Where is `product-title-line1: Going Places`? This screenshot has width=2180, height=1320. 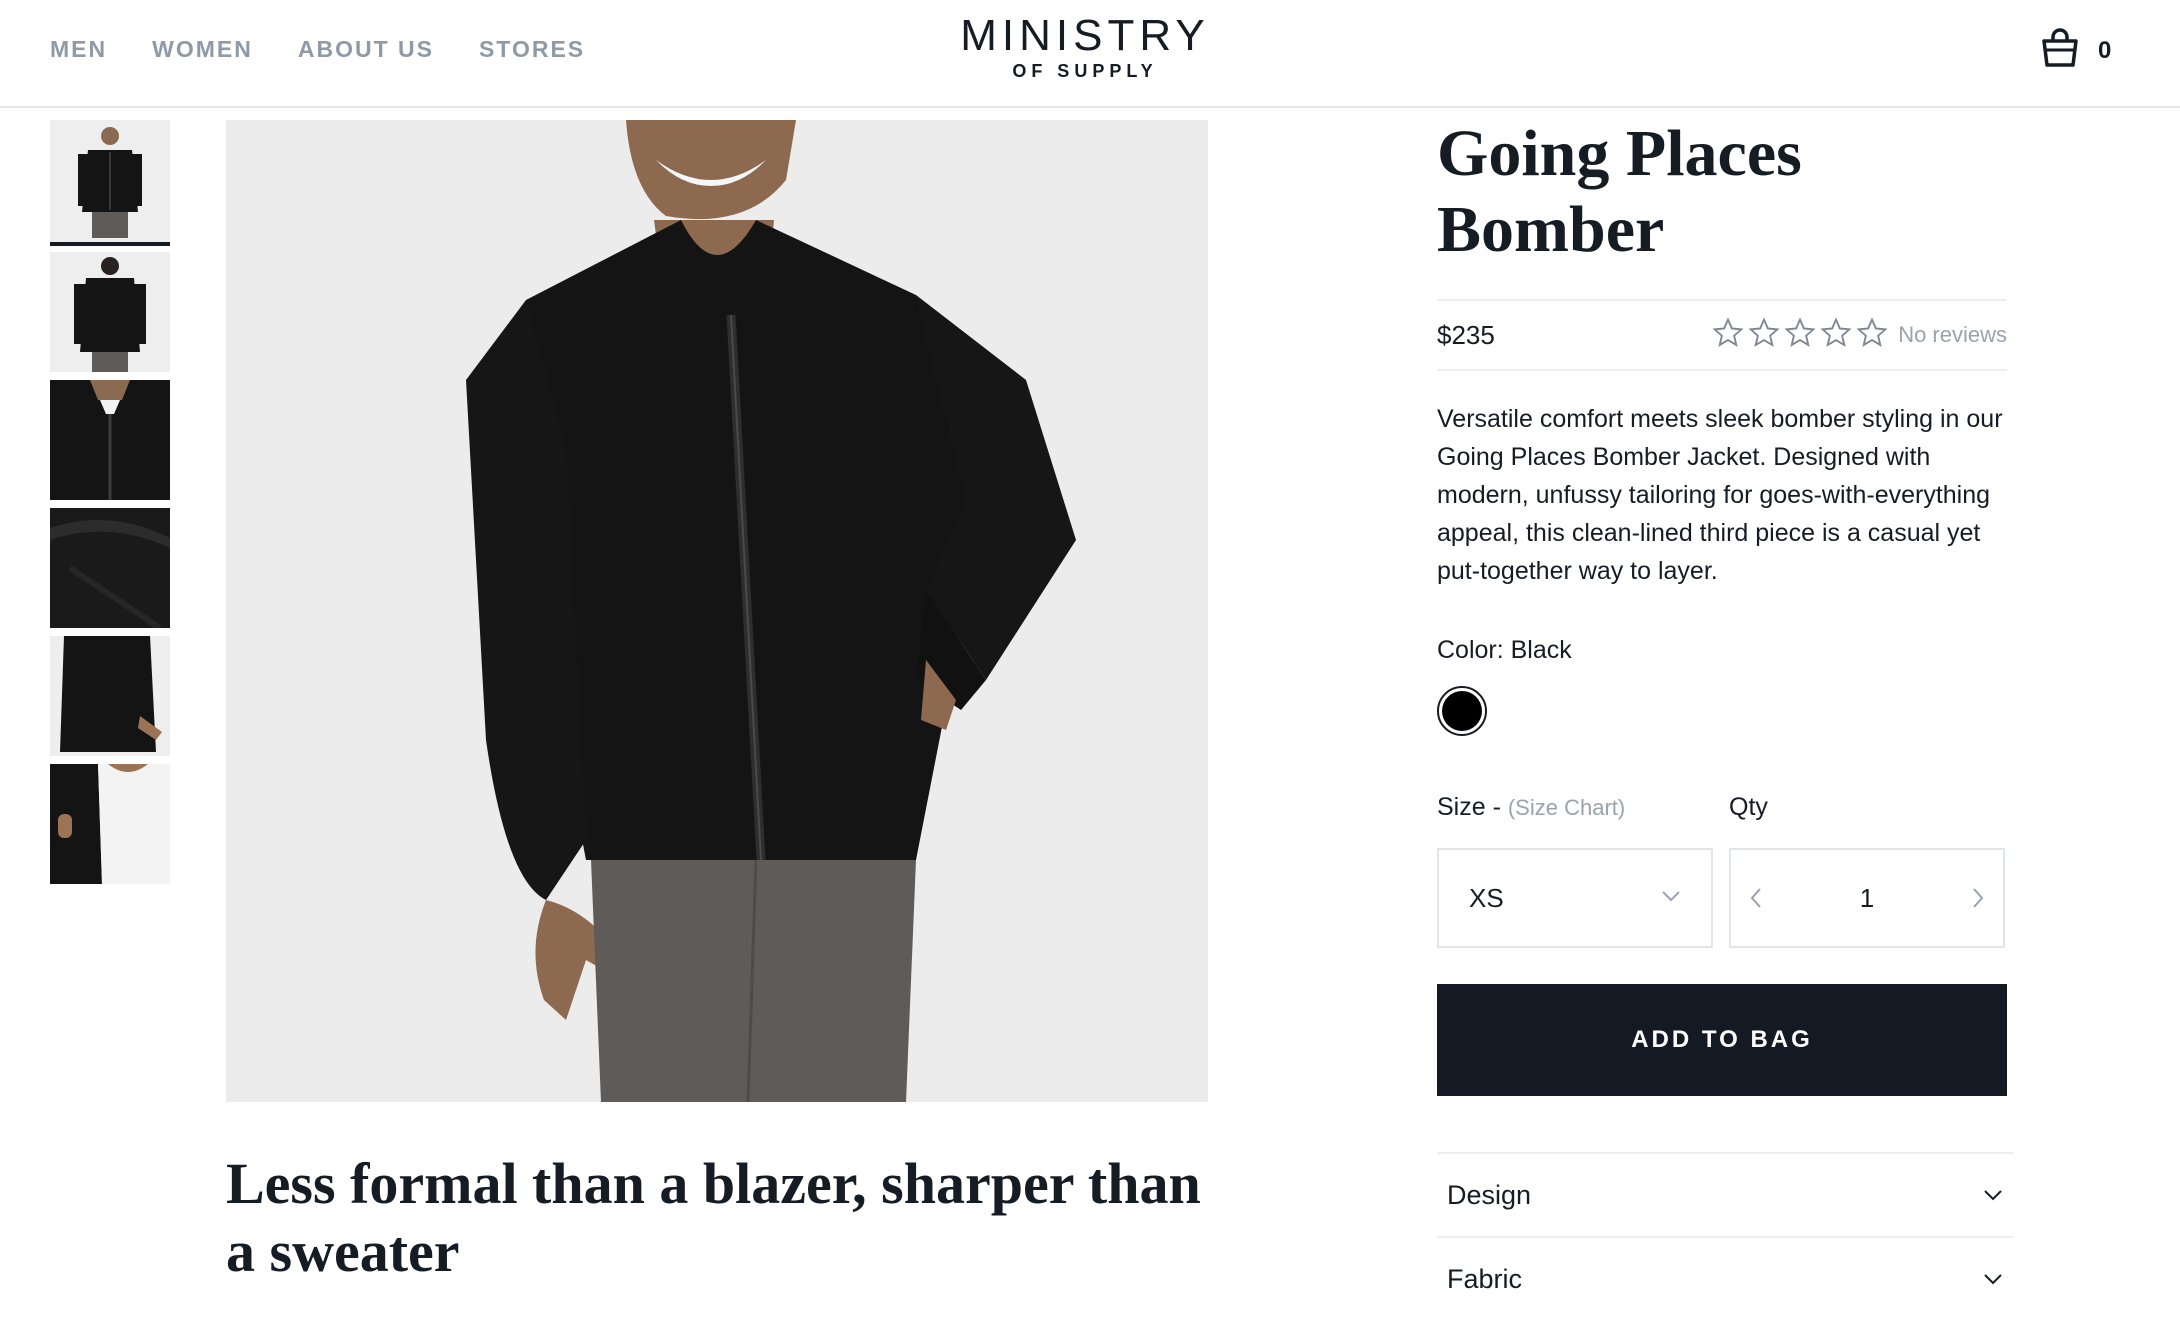 product-title-line1: Going Places is located at coordinates (1619, 153).